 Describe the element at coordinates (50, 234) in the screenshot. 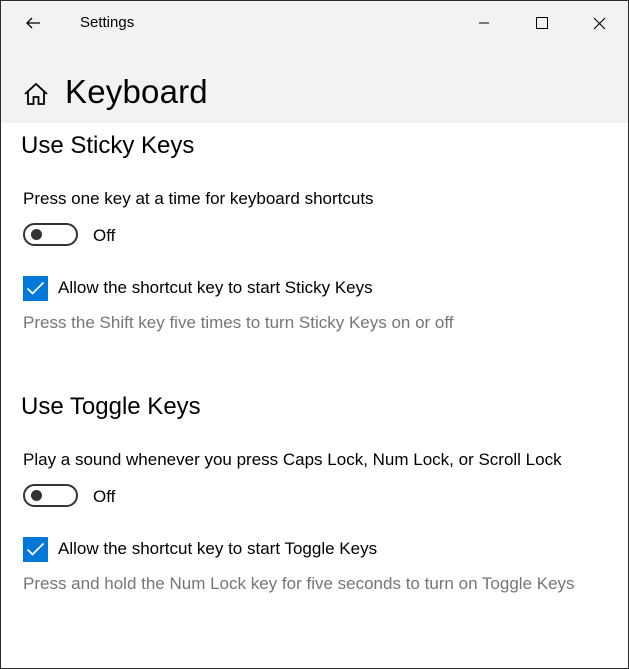

I see `sticky-keys-toggle` at that location.